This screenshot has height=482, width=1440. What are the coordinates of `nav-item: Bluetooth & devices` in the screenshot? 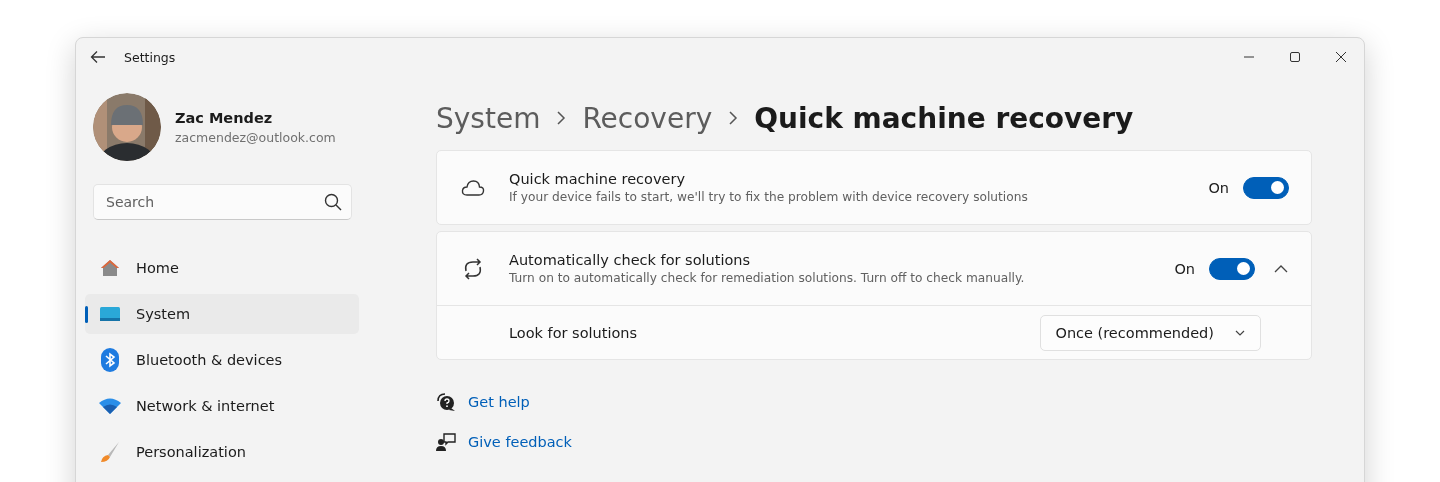 It's located at (222, 360).